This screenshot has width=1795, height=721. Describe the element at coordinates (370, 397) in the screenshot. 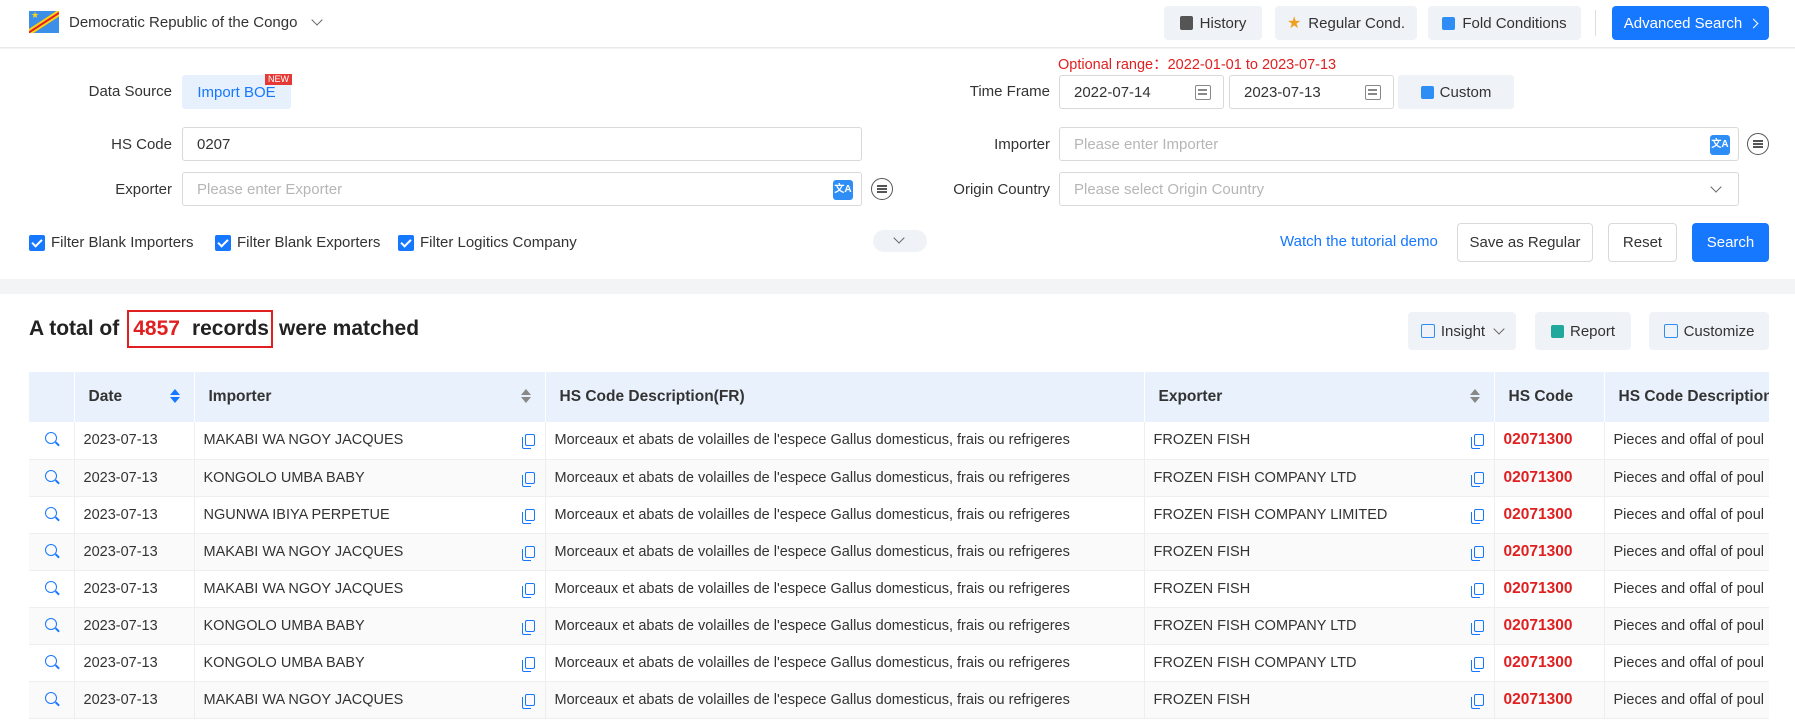

I see `column-importer: Importer` at that location.